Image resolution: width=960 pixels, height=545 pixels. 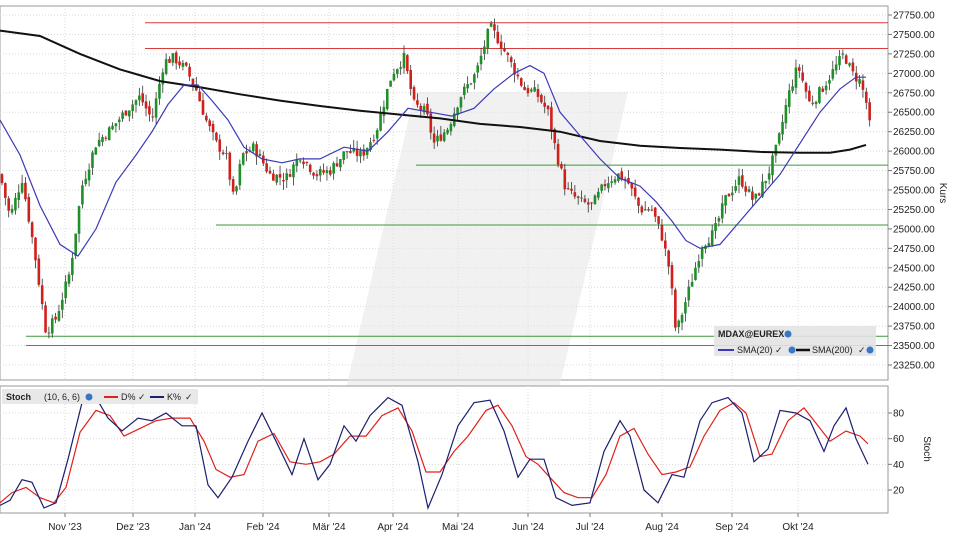 I want to click on x-tick-label: Apr '24, so click(x=393, y=527).